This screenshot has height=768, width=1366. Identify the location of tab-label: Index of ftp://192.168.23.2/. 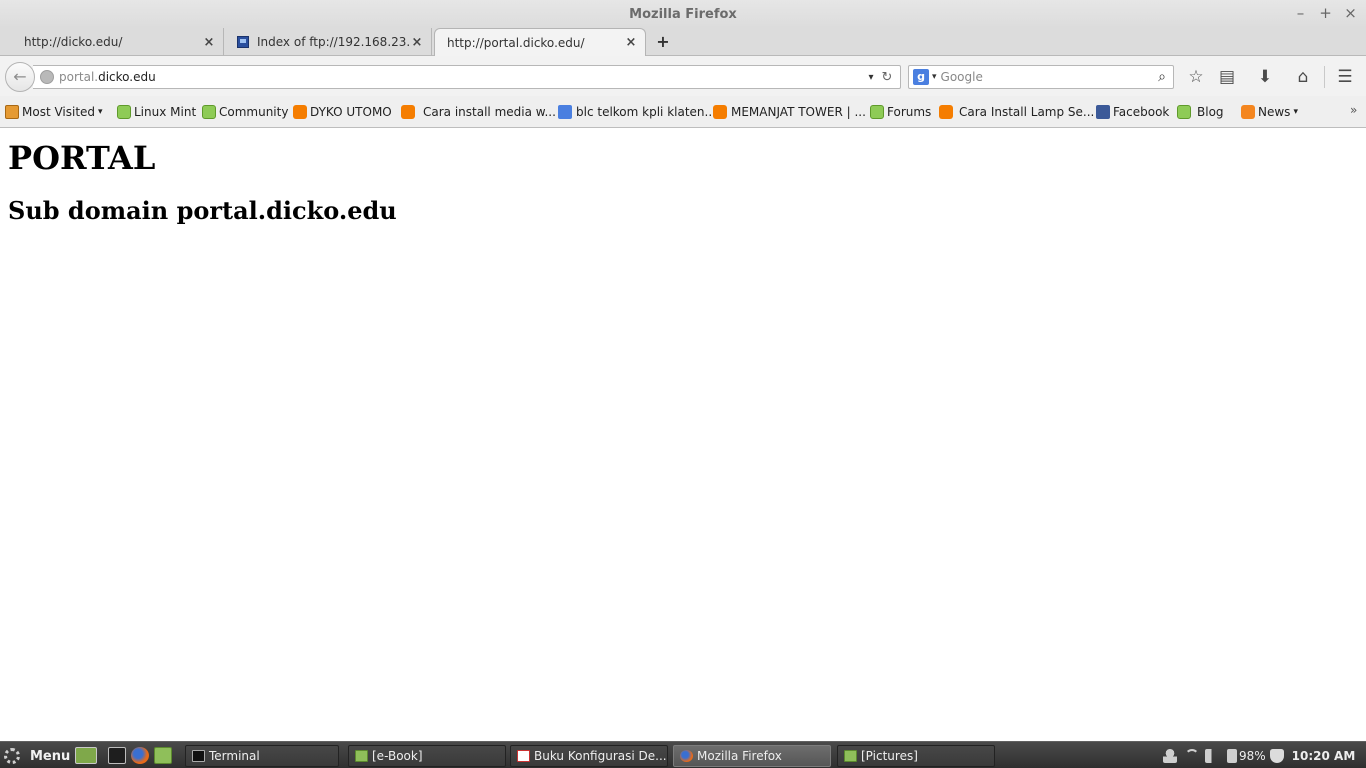
(334, 42).